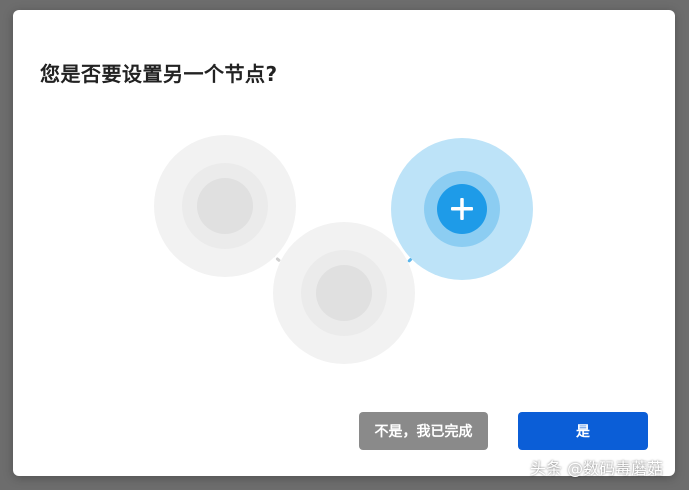  I want to click on yes-button: 是, so click(583, 431).